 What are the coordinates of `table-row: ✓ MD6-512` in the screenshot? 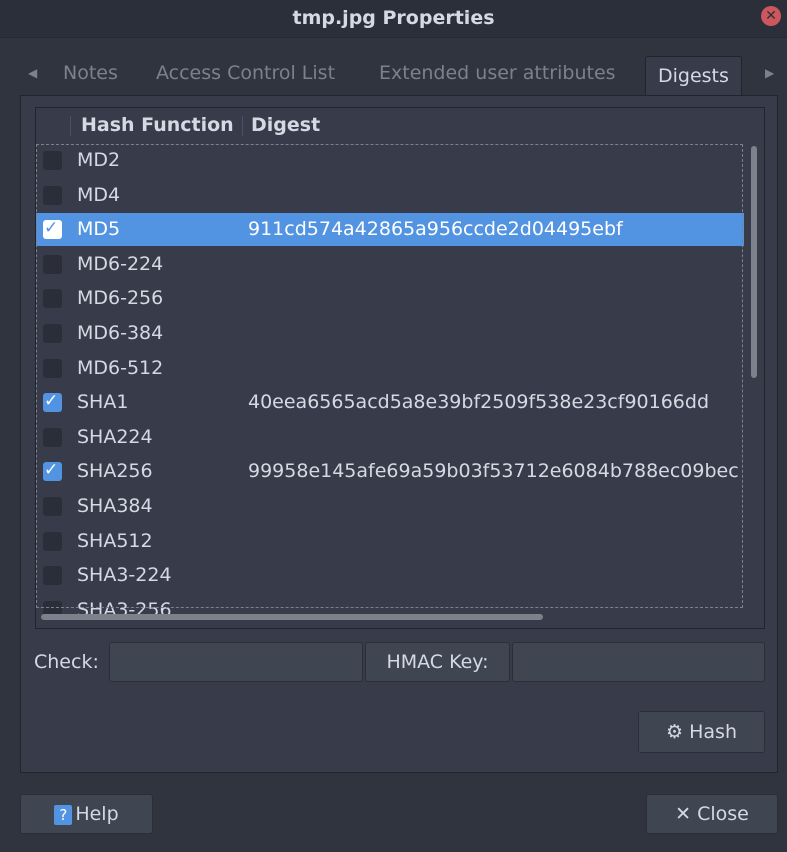 It's located at (390, 368).